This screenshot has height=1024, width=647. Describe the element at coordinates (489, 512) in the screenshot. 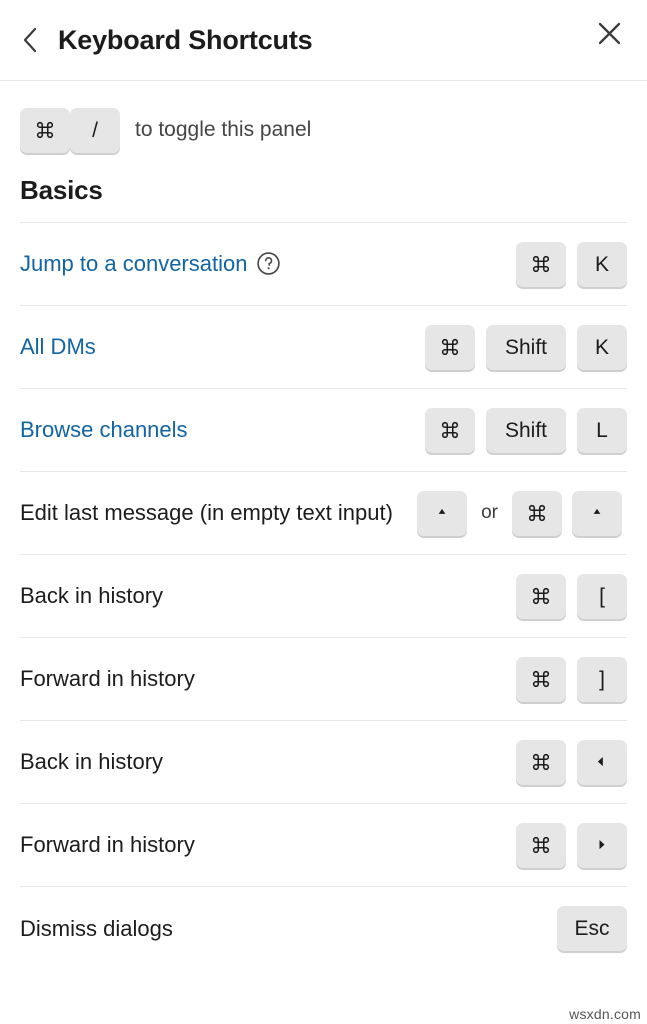

I see `key-separator: or` at that location.